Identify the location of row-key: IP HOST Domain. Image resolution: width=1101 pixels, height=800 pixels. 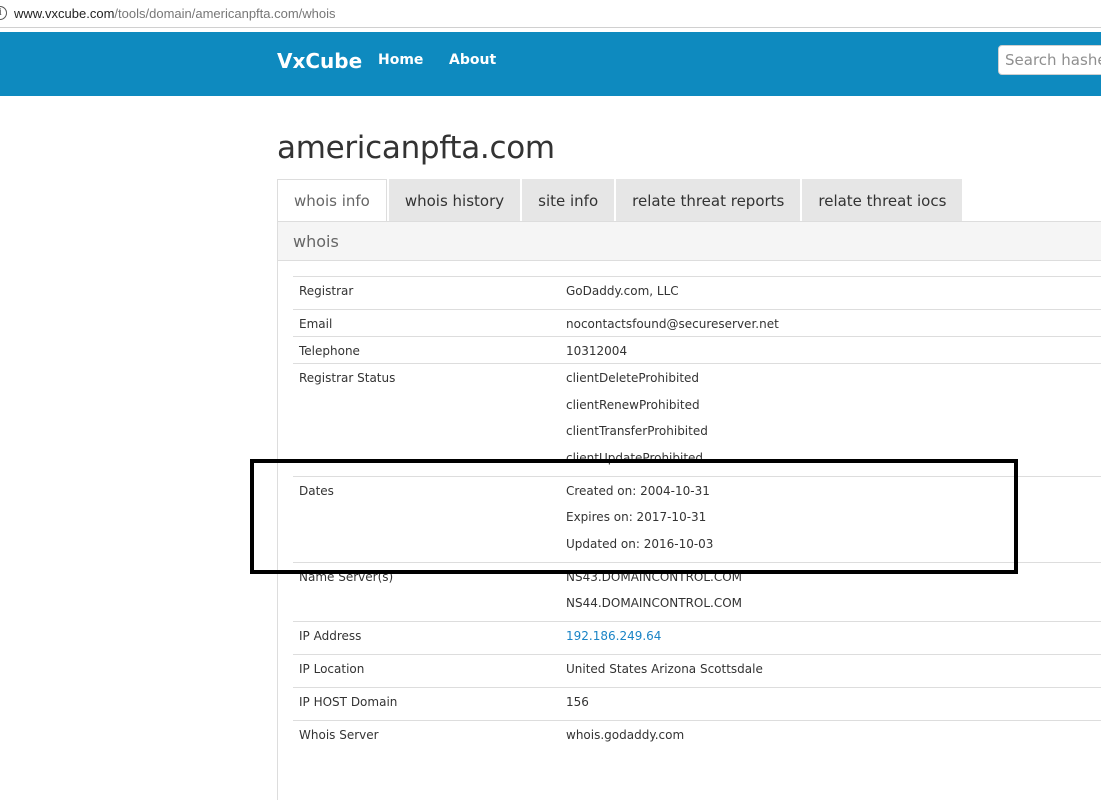
(426, 704).